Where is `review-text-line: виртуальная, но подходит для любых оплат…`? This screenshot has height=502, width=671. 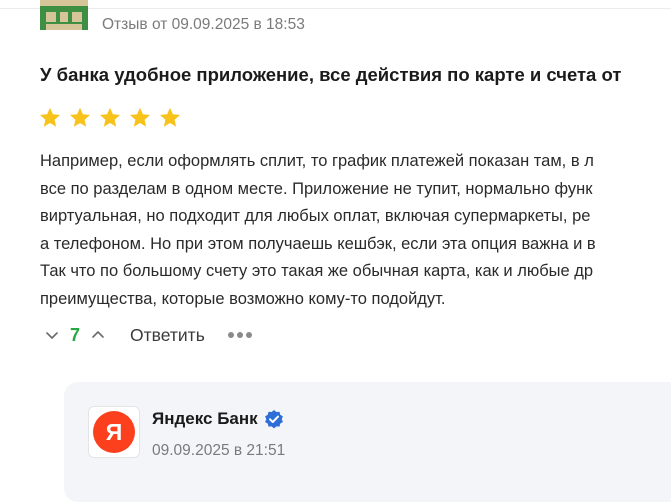
review-text-line: виртуальная, но подходит для любых оплат… is located at coordinates (315, 216).